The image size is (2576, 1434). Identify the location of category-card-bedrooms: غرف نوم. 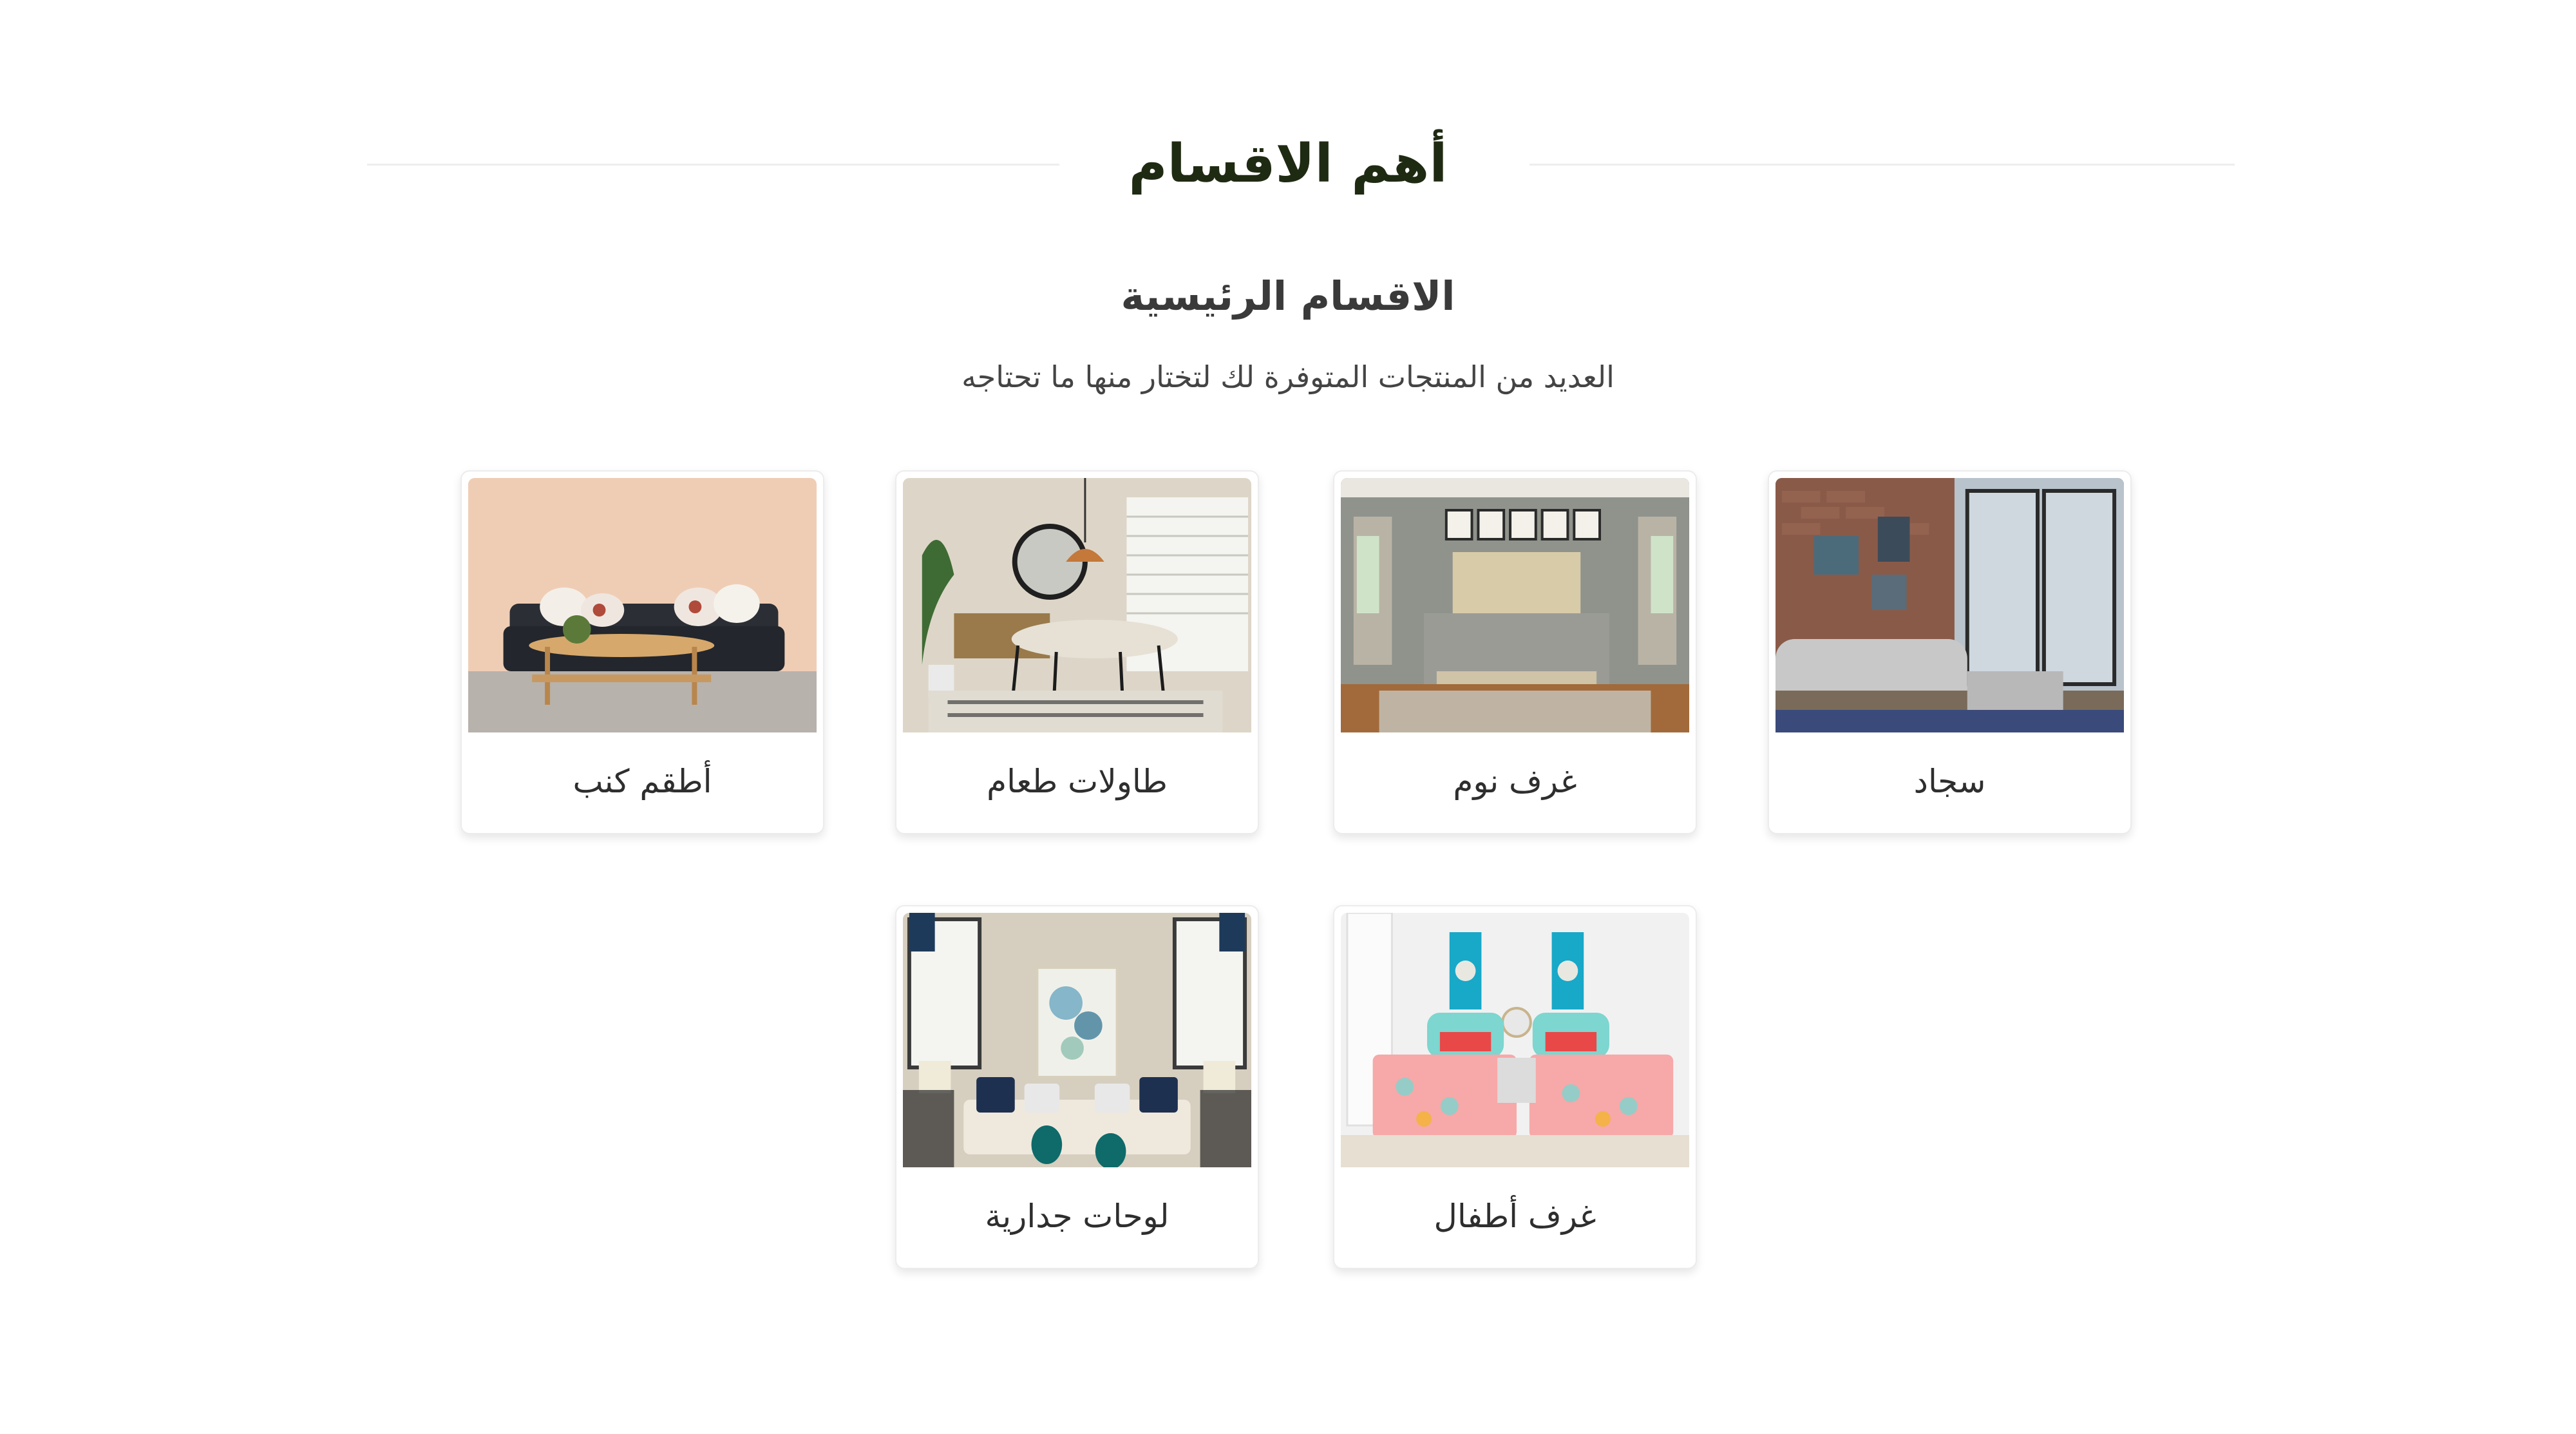
(1515, 652).